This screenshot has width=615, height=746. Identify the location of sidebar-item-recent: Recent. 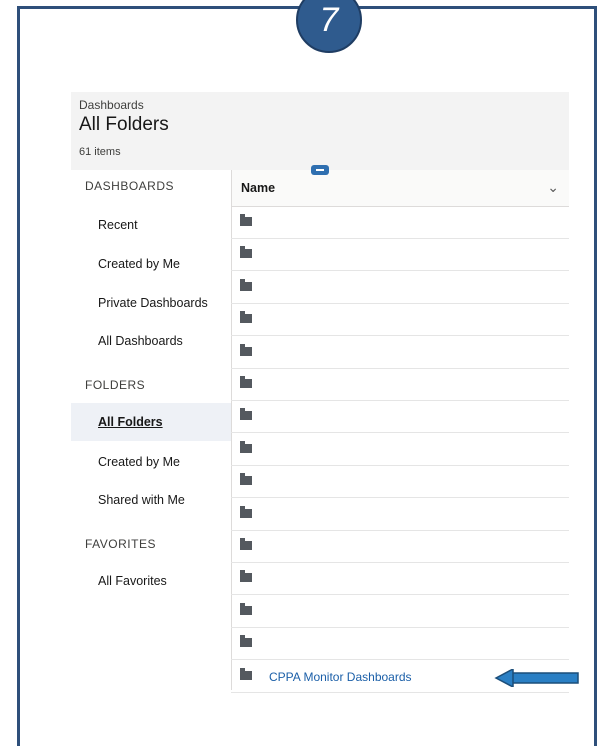
(151, 225).